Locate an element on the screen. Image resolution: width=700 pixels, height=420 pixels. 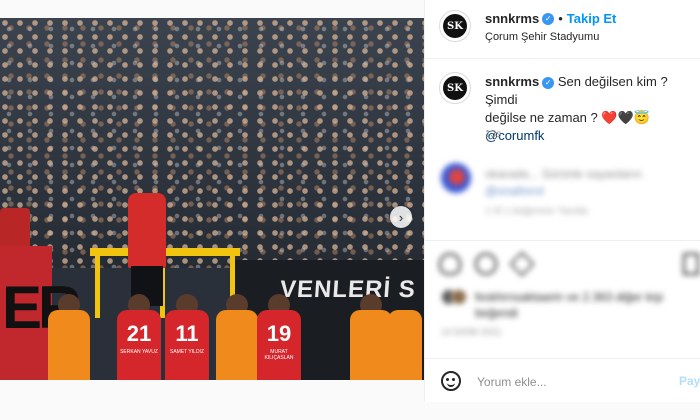
stand-banner-text: VENLERİ S is located at coordinates (348, 289).